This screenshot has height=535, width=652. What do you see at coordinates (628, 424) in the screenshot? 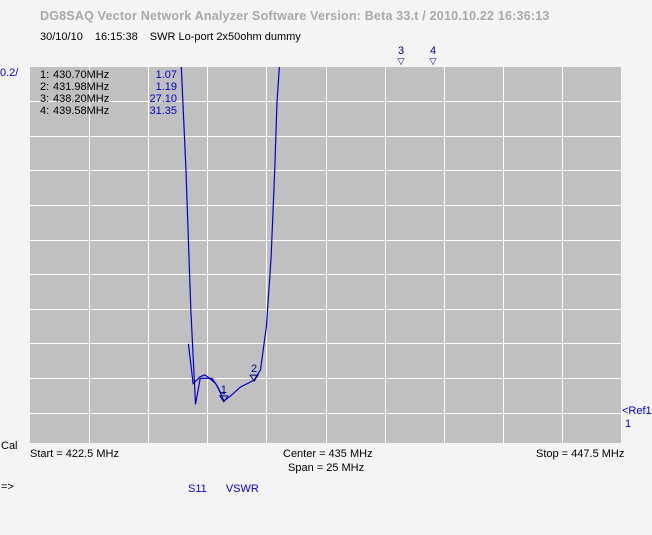
I see `reference-value: 1` at bounding box center [628, 424].